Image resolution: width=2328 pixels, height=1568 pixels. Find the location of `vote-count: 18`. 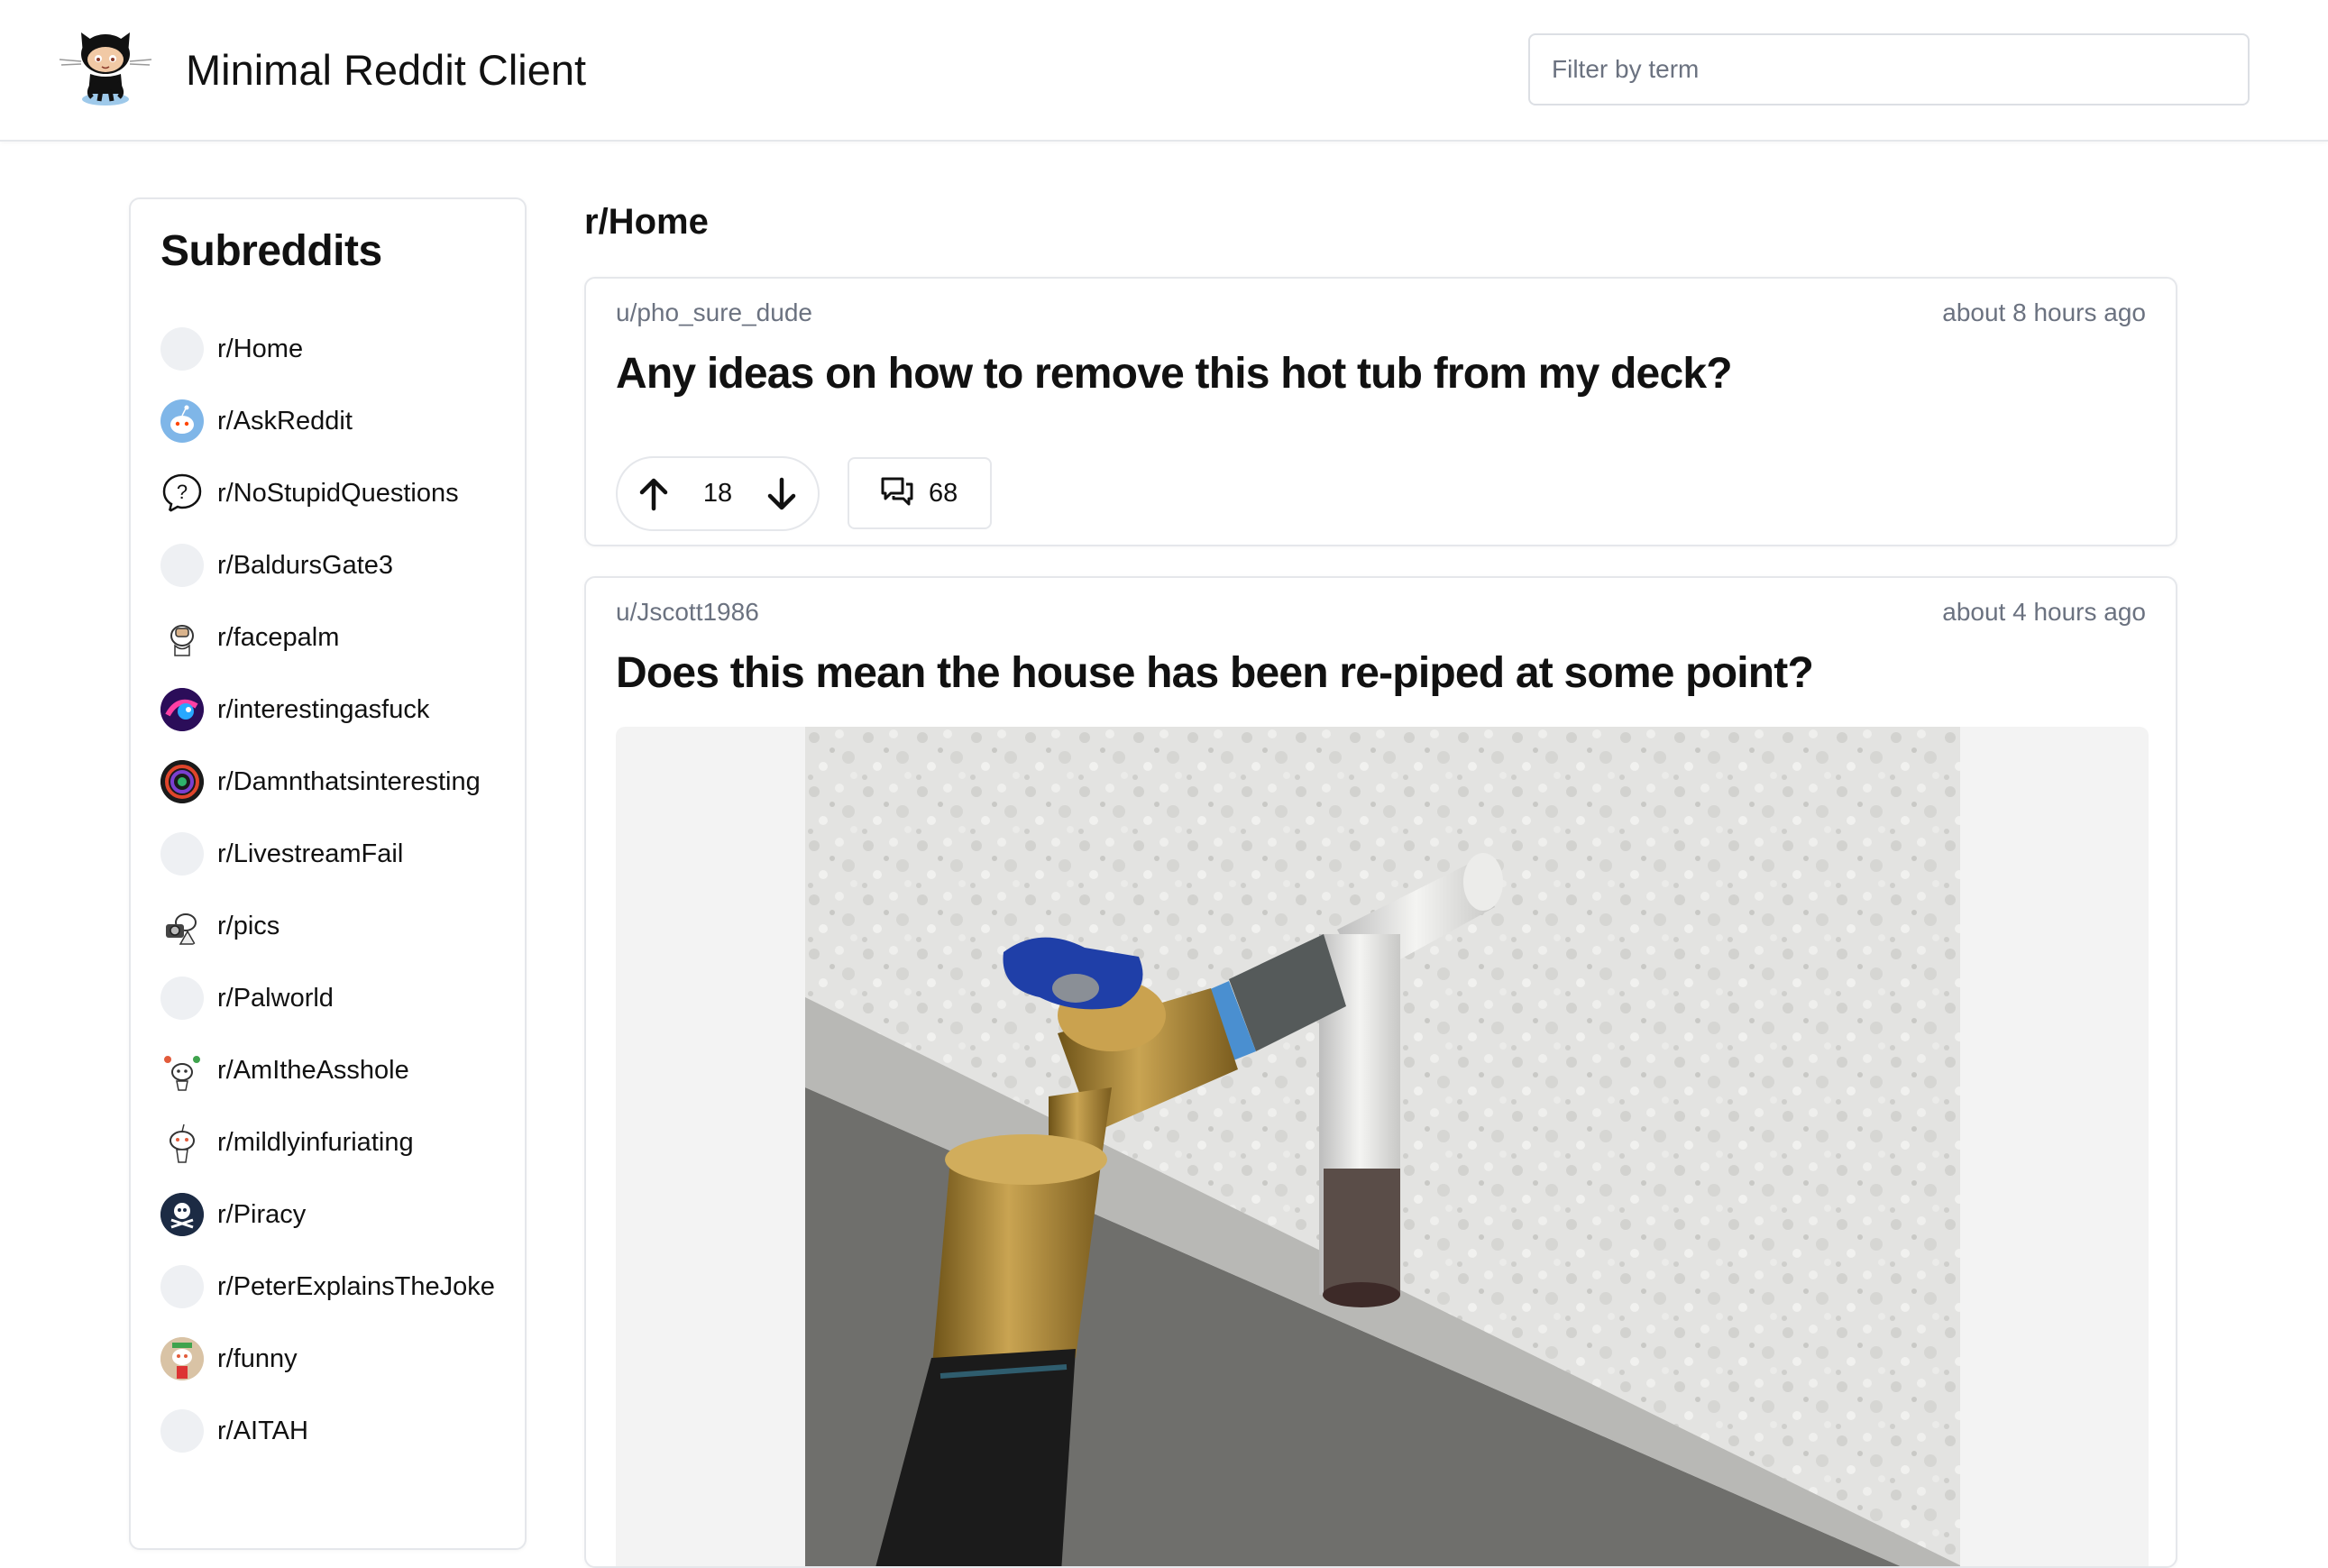

vote-count: 18 is located at coordinates (717, 493).